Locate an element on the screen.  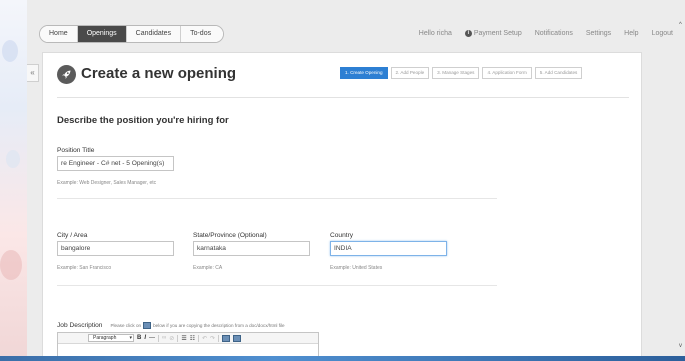
bold-button: B is located at coordinates (139, 338).